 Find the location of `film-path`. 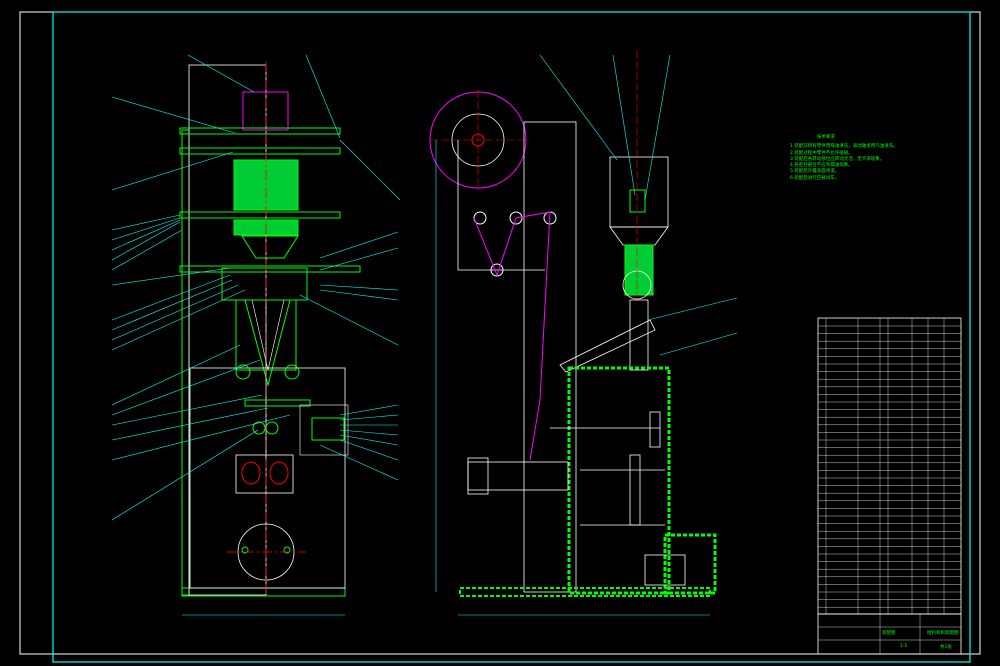

film-path is located at coordinates (512, 336).